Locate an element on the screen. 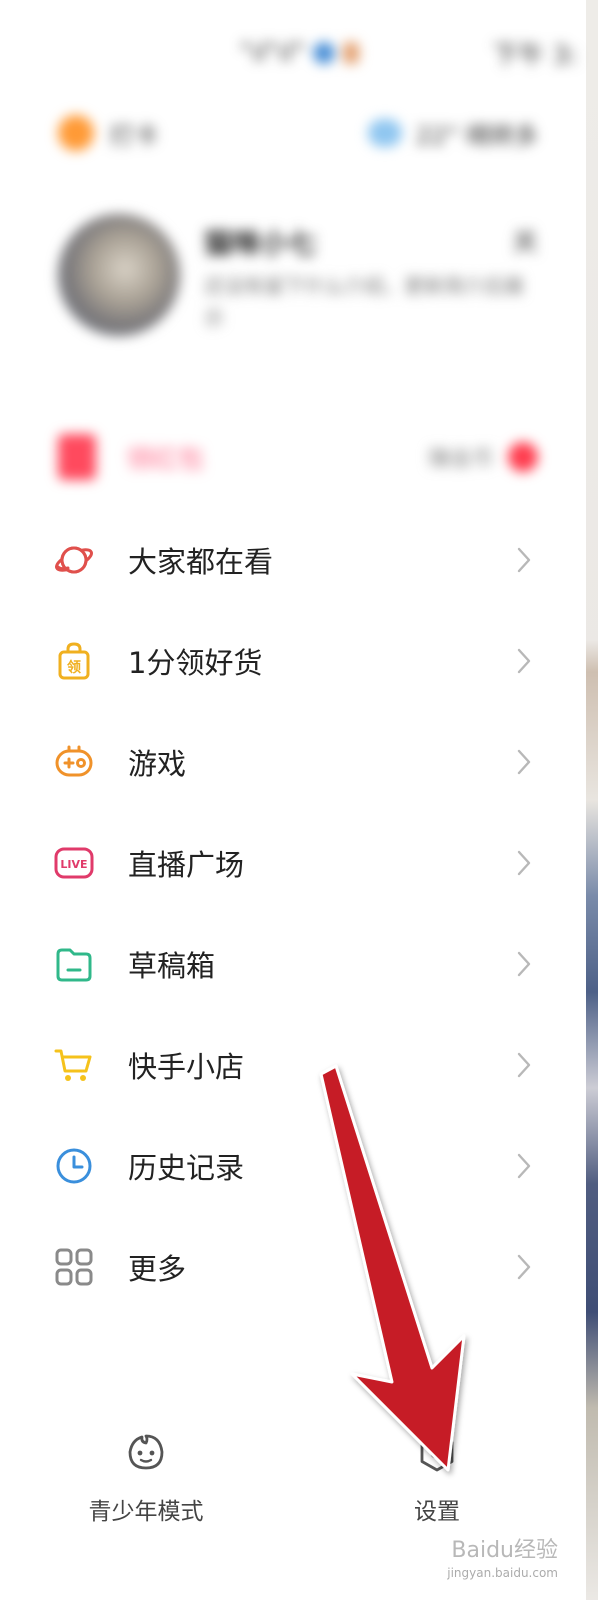 This screenshot has width=598, height=1600. weather-icon is located at coordinates (384, 133).